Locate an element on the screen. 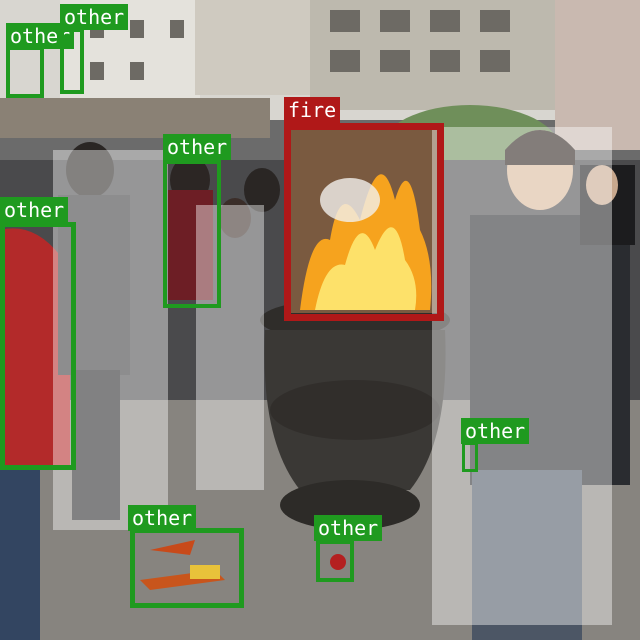  detection-label: fire is located at coordinates (312, 110).